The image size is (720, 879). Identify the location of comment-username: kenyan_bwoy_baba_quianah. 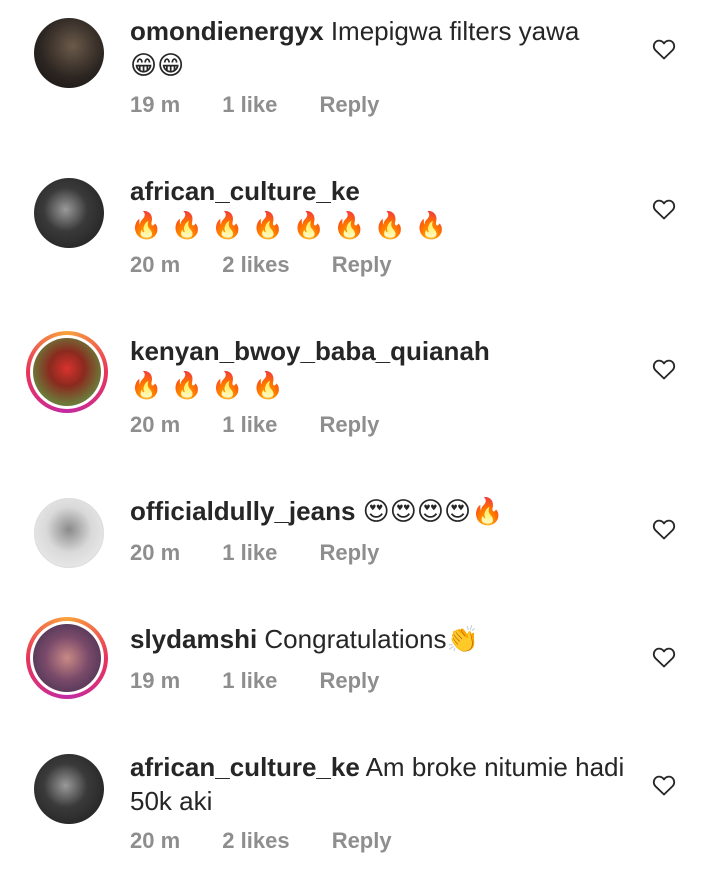
(310, 351).